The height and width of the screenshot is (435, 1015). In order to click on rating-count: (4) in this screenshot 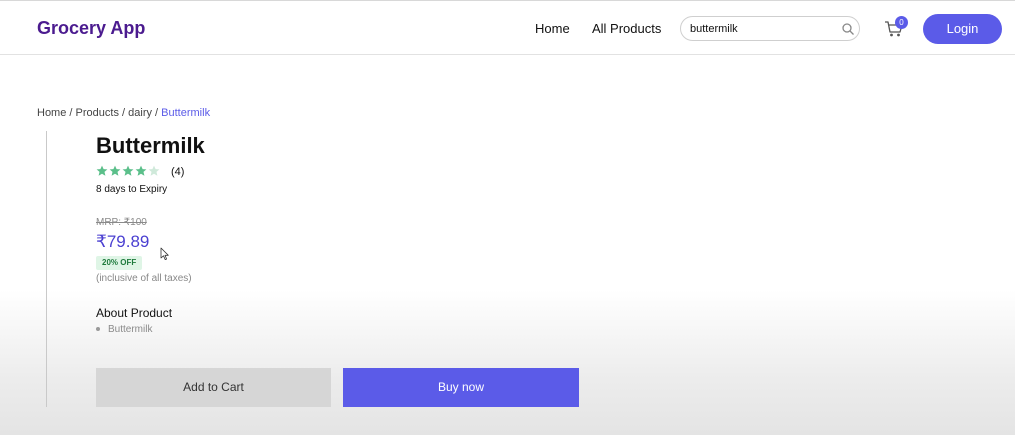, I will do `click(178, 172)`.